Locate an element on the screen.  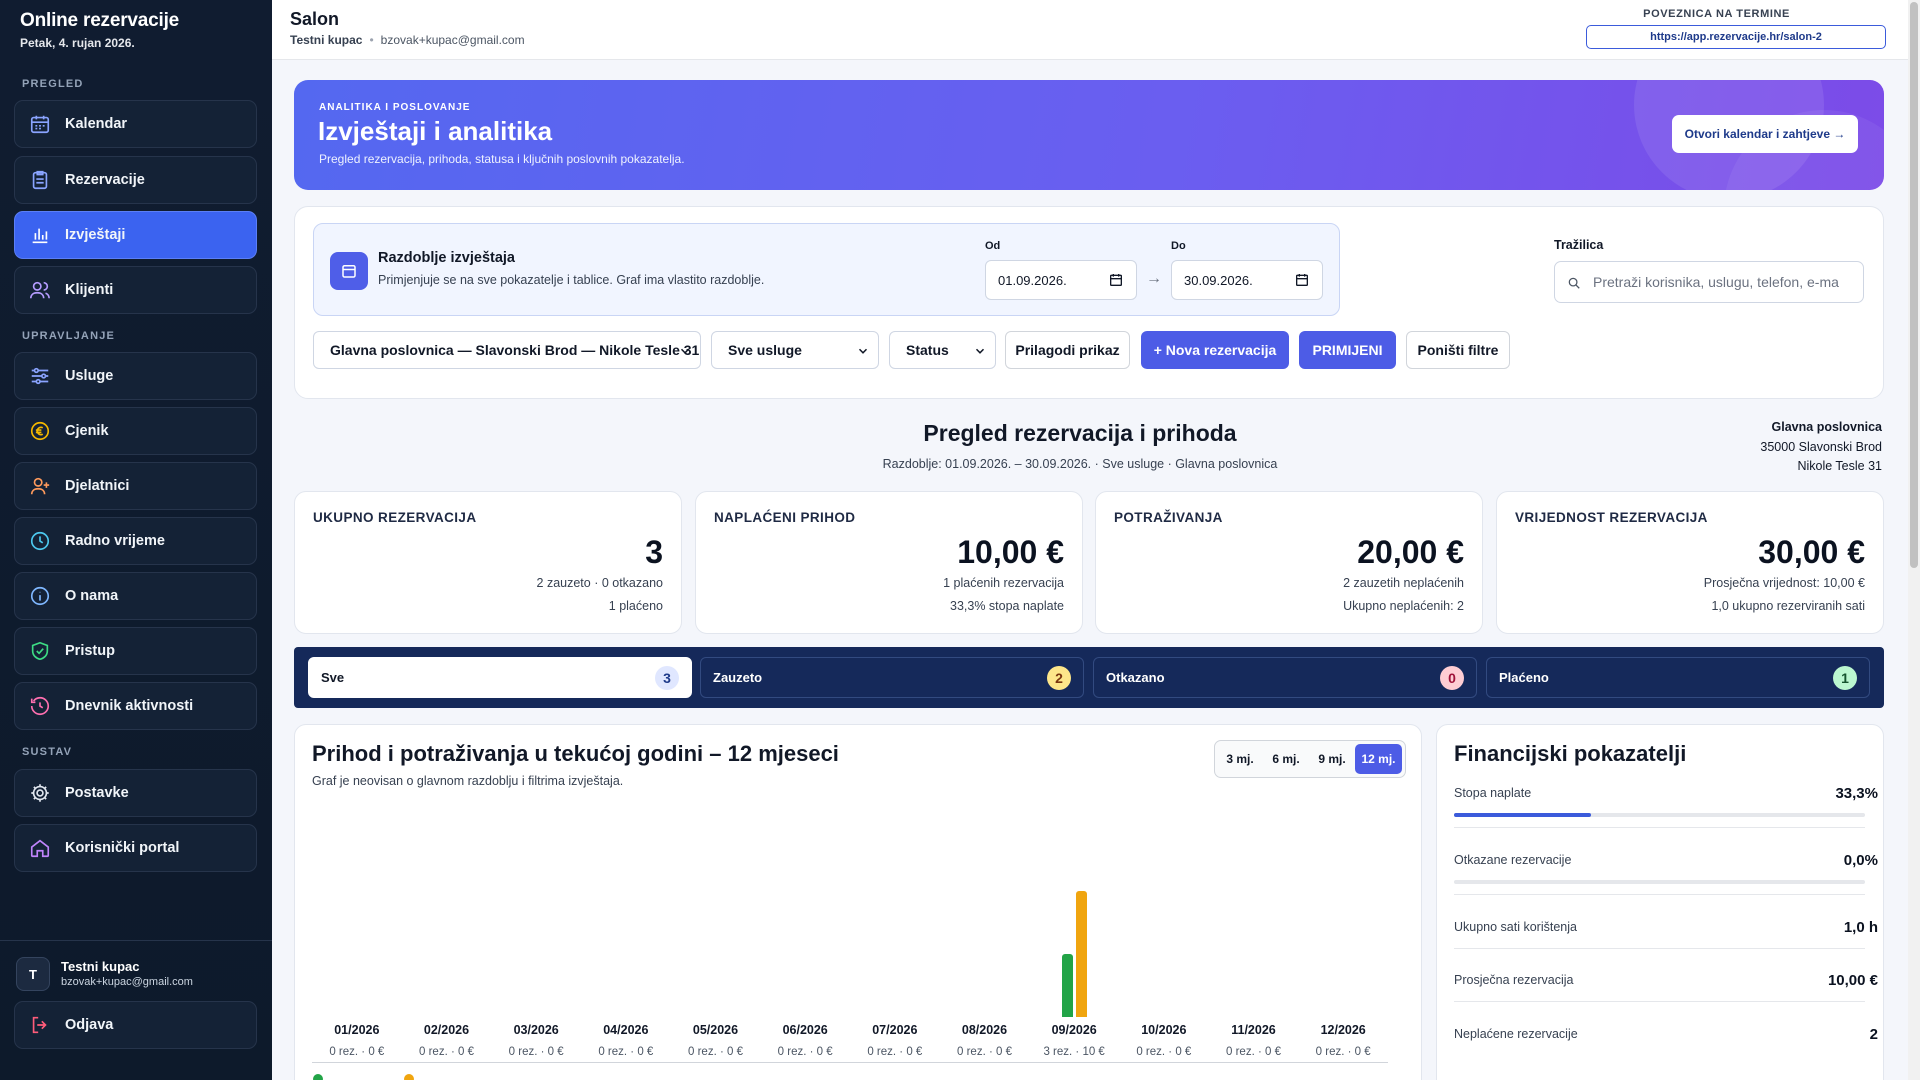
hero-title: Izvještaji i analitika is located at coordinates (435, 131).